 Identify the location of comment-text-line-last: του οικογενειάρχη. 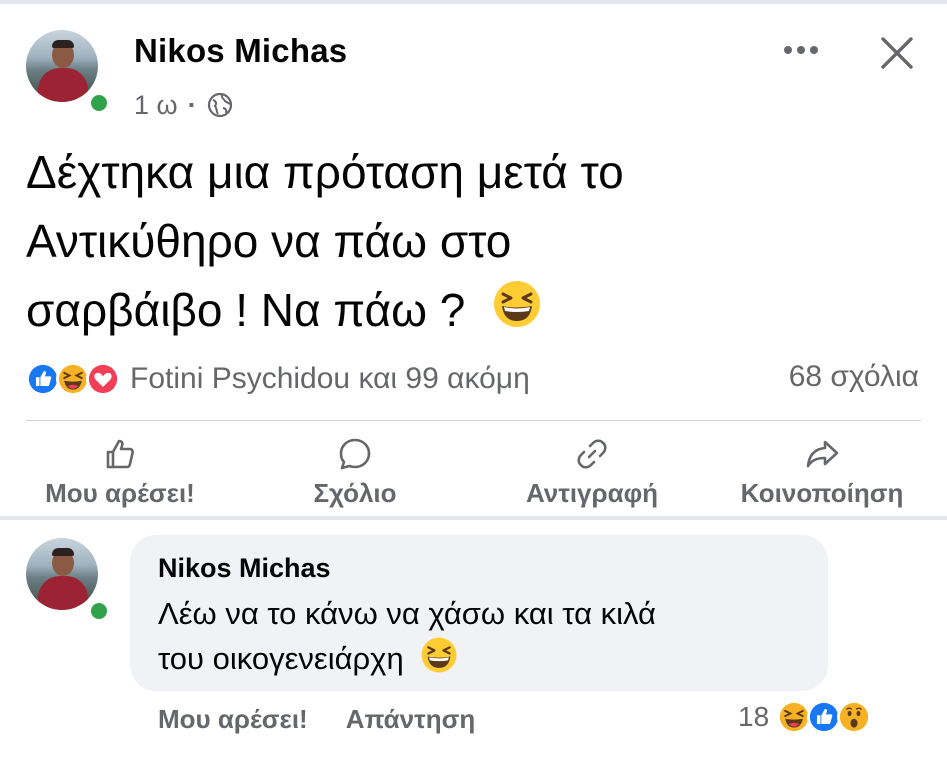
(479, 661).